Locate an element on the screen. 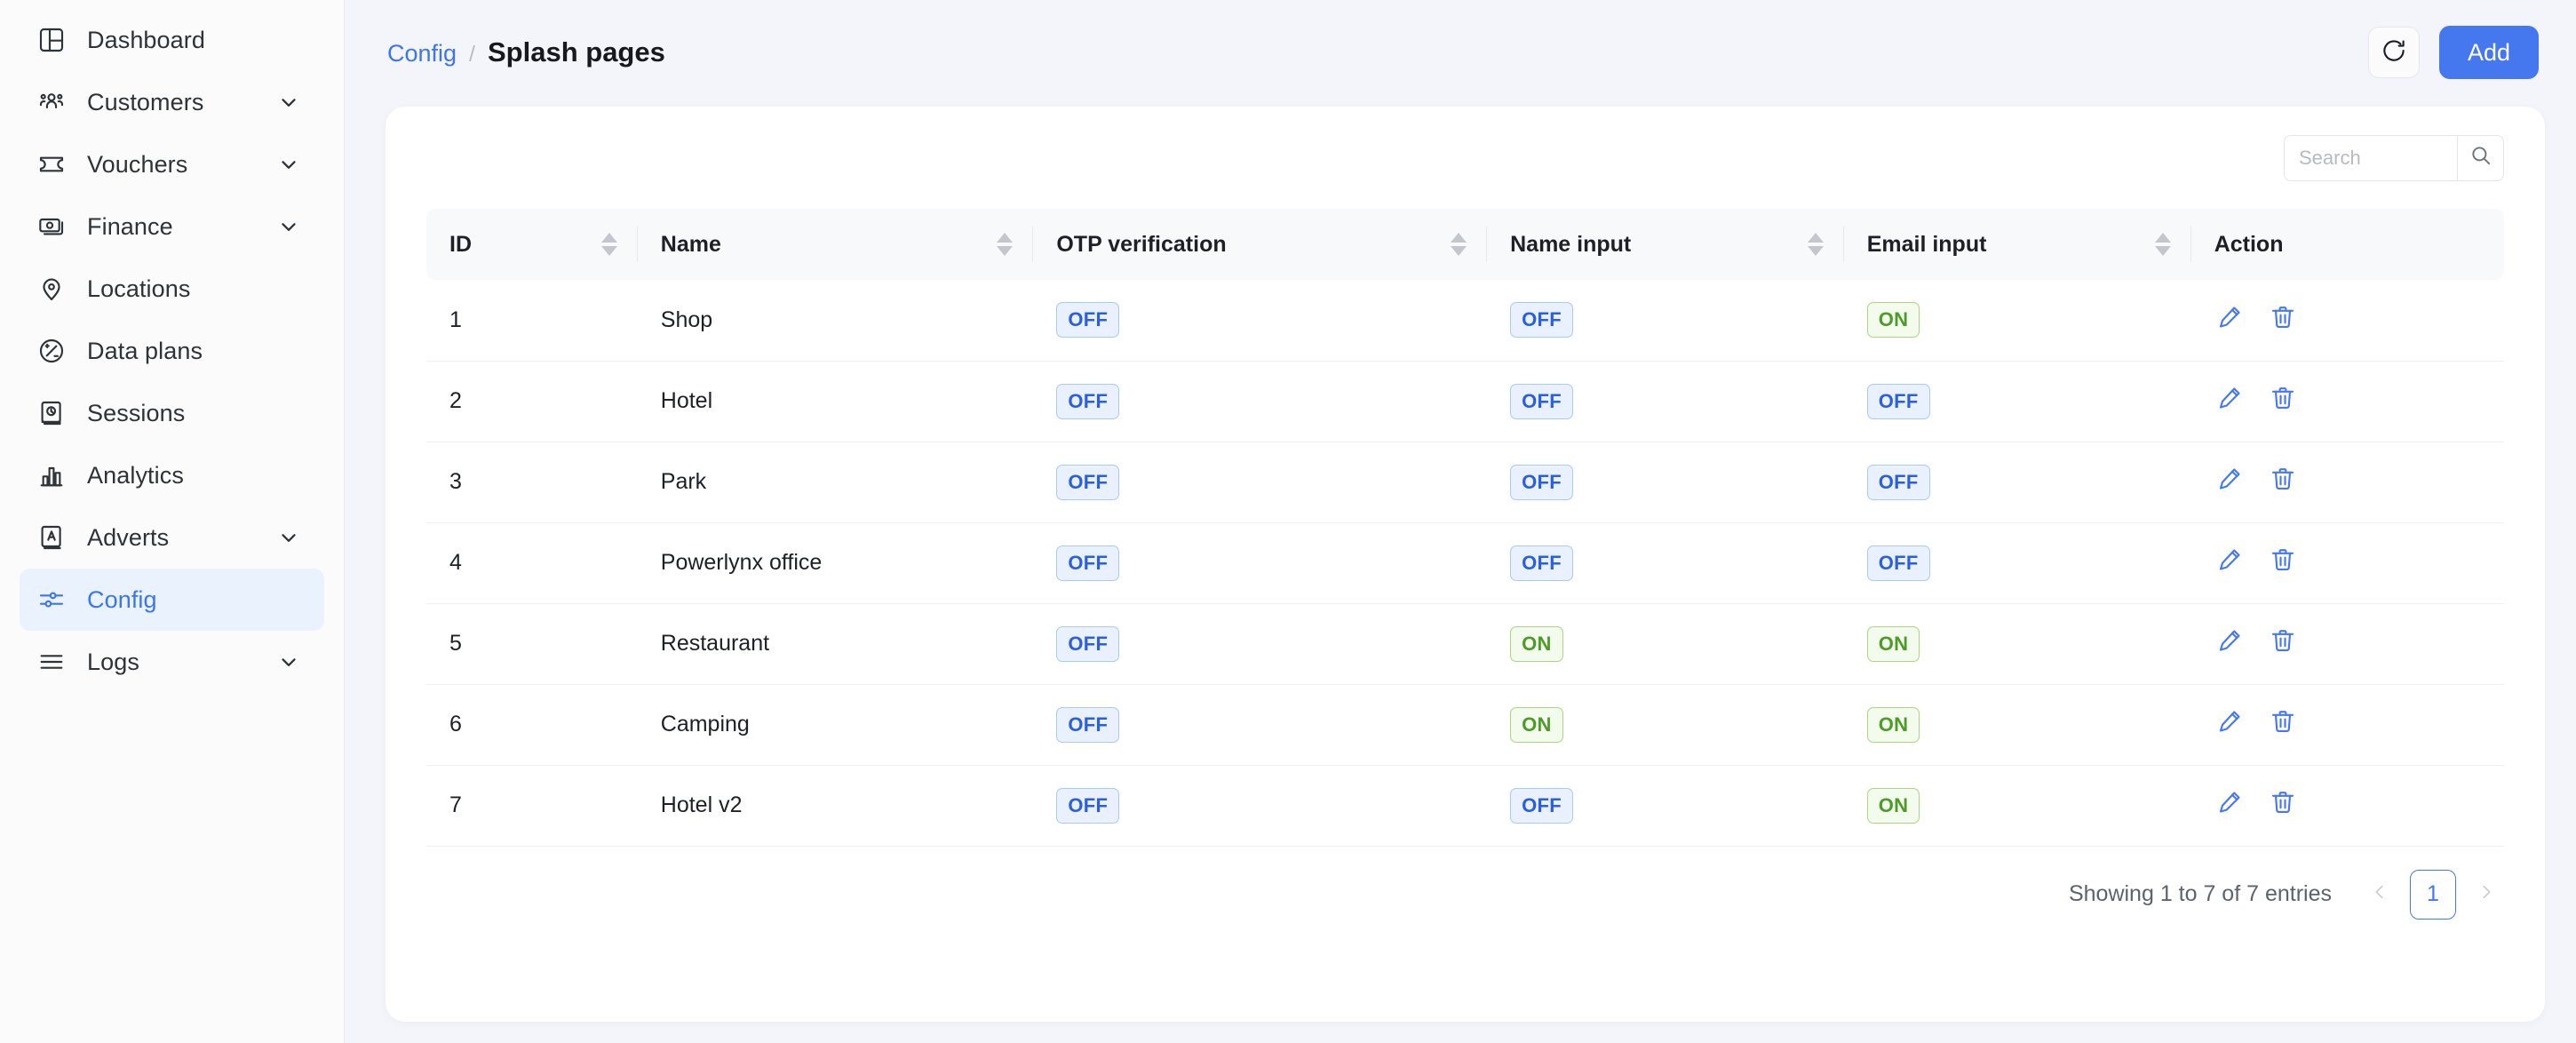 The height and width of the screenshot is (1043, 2576). pagination: 1 is located at coordinates (2433, 894).